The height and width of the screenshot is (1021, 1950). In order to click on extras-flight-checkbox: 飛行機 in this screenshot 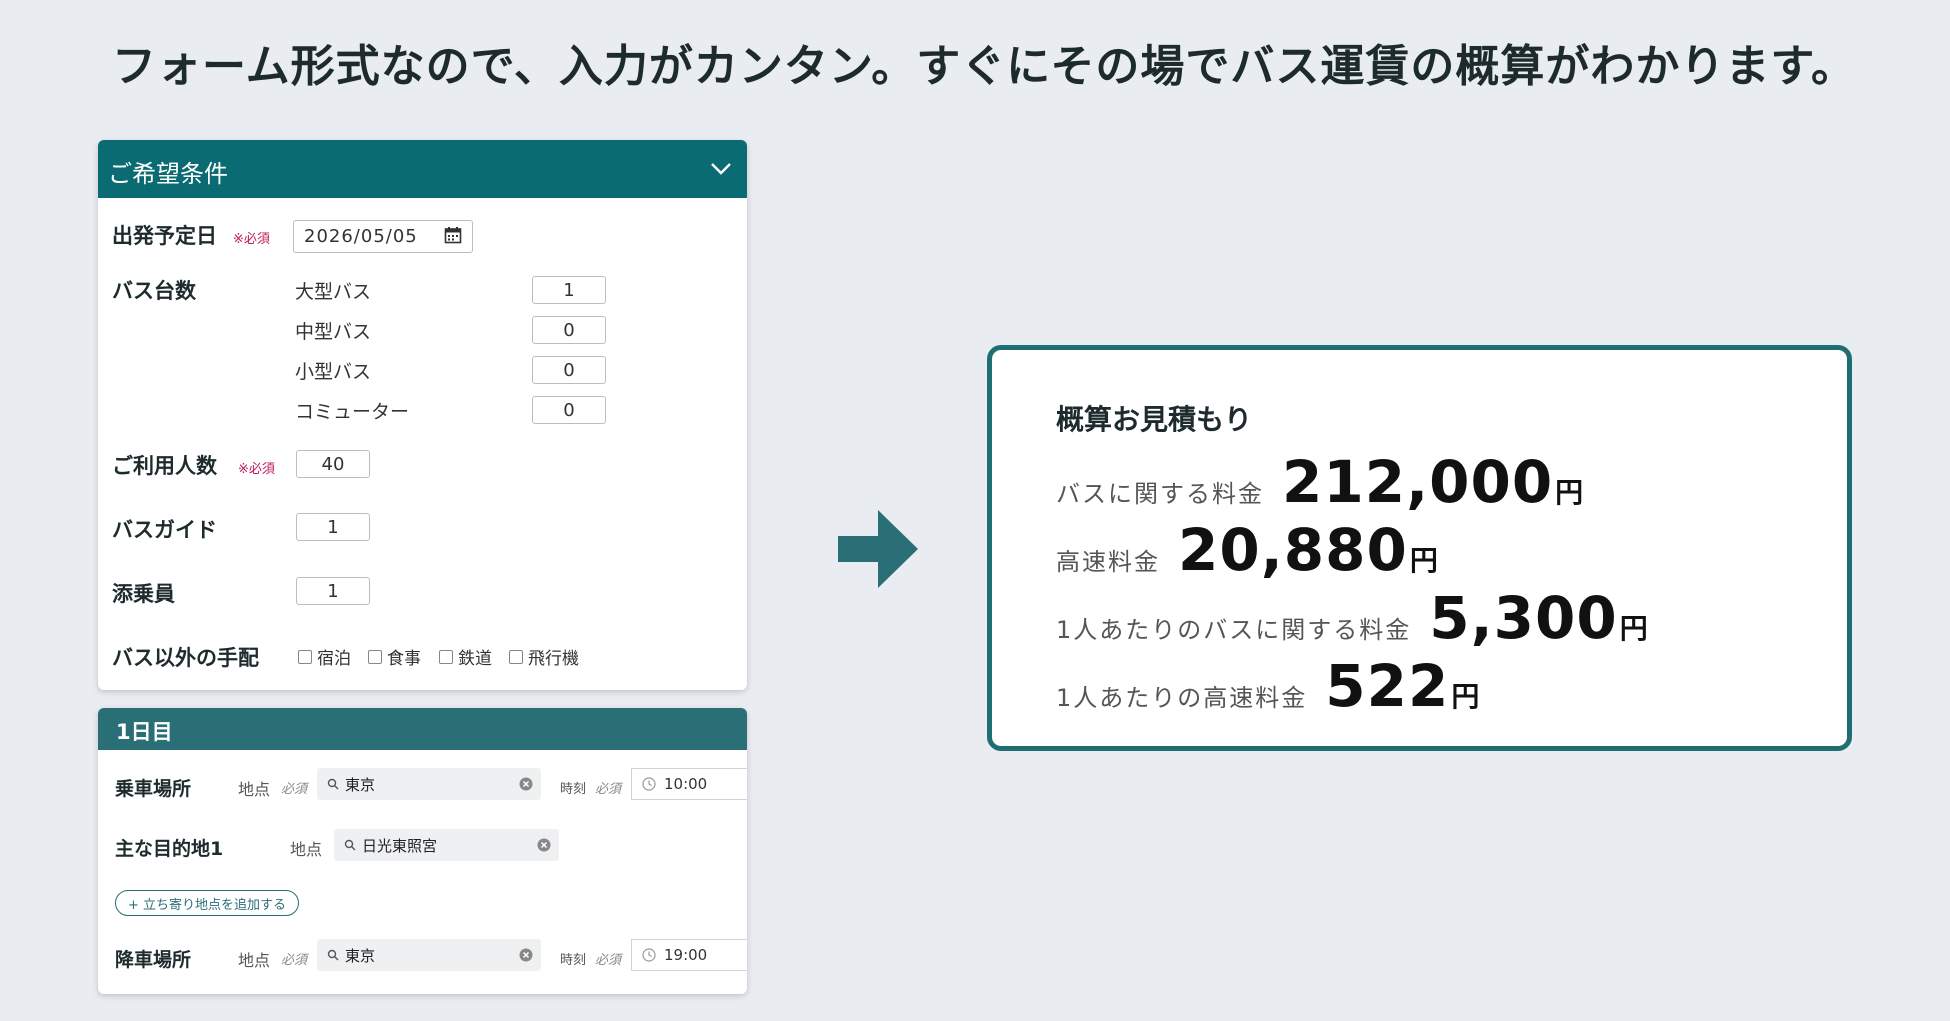, I will do `click(544, 656)`.